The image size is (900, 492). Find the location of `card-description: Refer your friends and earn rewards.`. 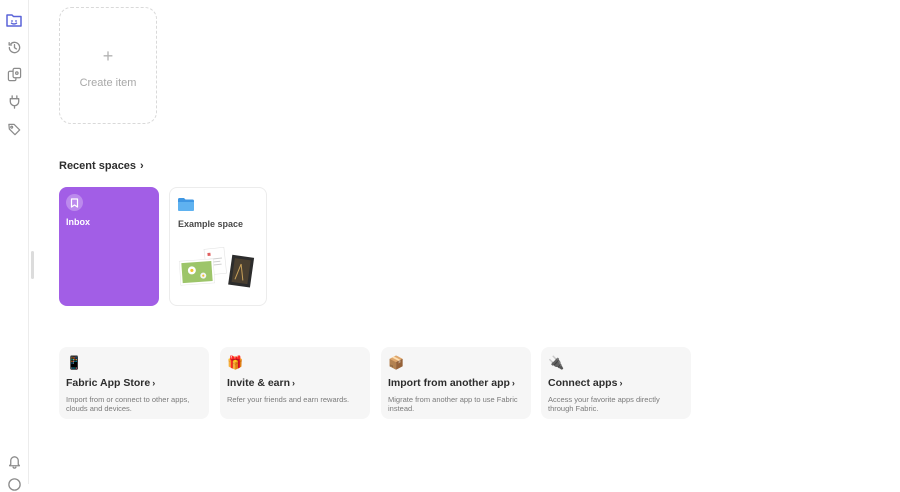

card-description: Refer your friends and earn rewards. is located at coordinates (288, 399).